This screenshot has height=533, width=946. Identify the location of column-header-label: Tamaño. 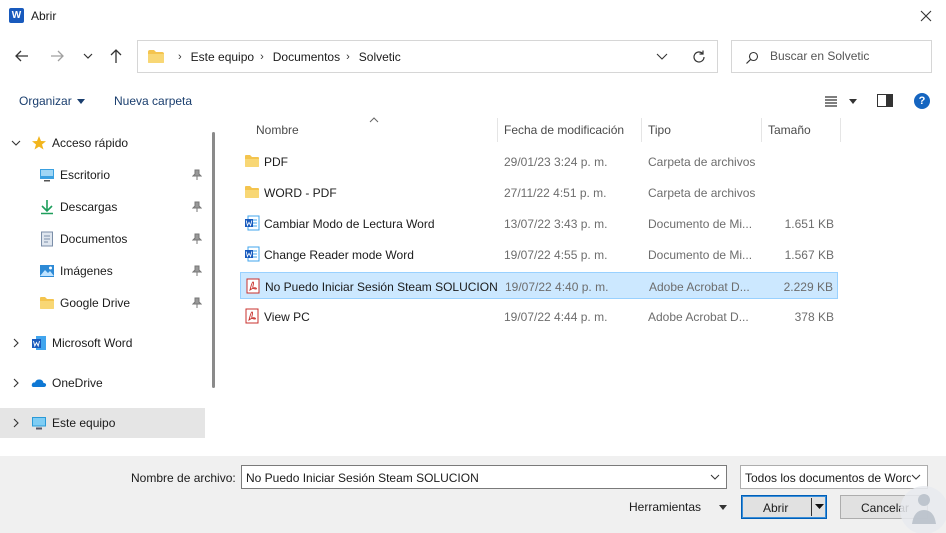
(789, 130).